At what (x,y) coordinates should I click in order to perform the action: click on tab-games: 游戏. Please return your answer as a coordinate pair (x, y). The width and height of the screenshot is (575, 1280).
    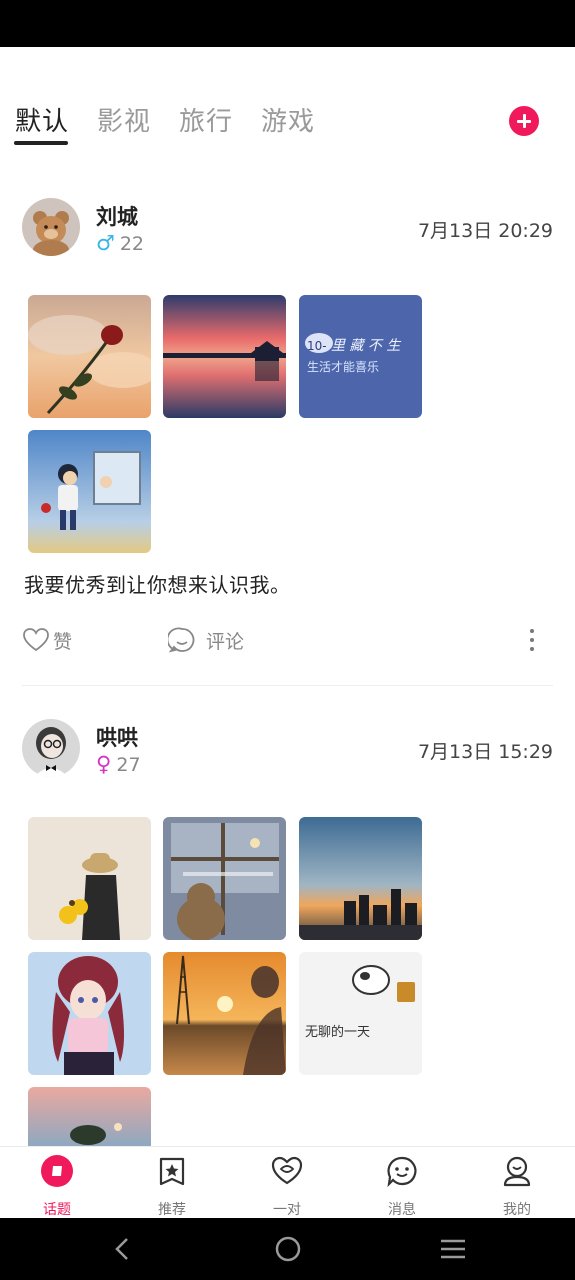
    Looking at the image, I should click on (288, 119).